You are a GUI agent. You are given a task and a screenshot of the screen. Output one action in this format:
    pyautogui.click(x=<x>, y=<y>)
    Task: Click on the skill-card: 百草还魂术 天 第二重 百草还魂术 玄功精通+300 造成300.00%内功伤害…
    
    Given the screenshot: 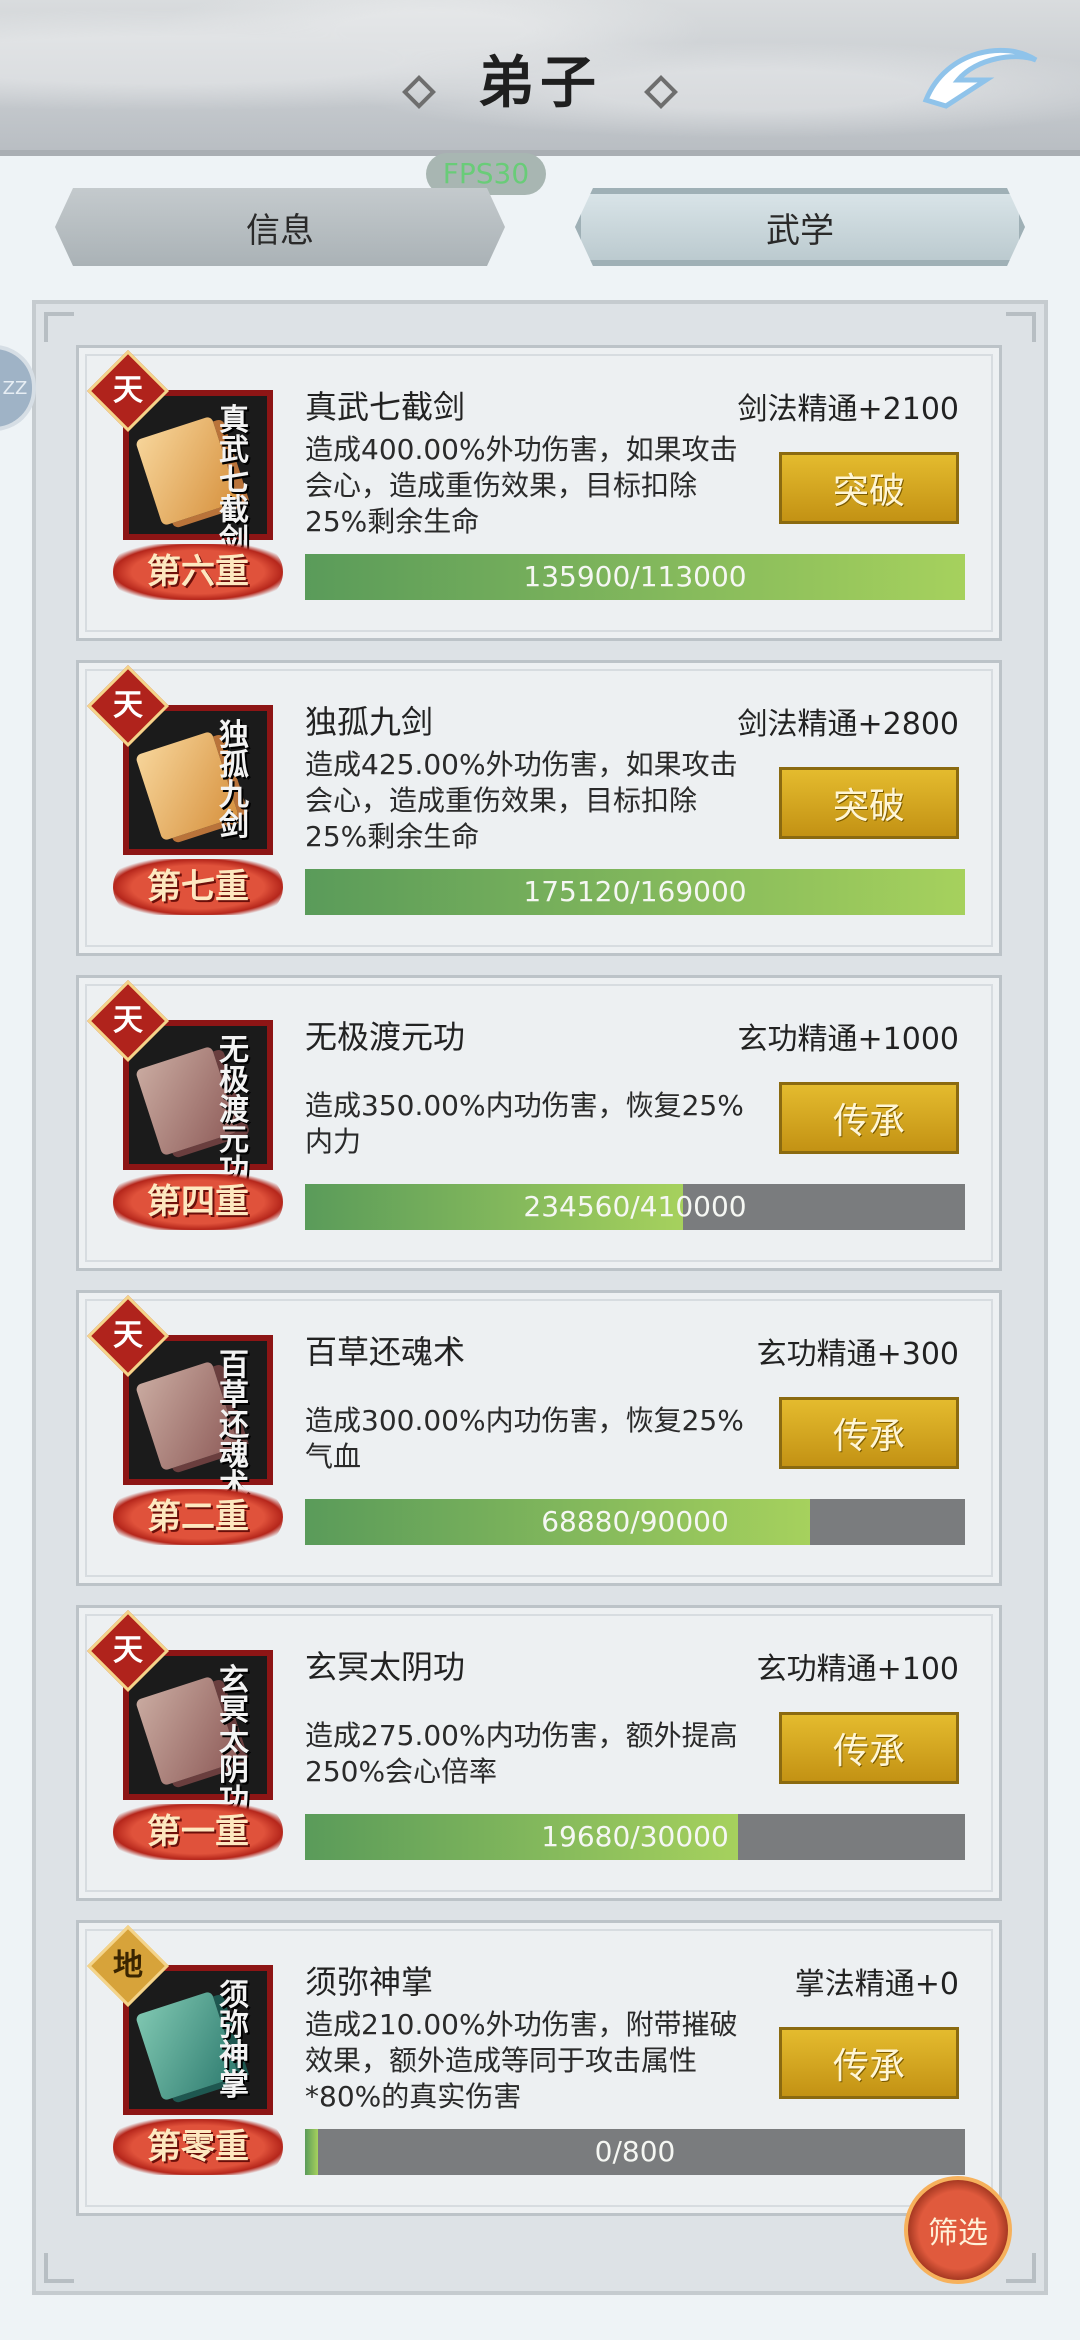 What is the action you would take?
    pyautogui.click(x=539, y=1438)
    